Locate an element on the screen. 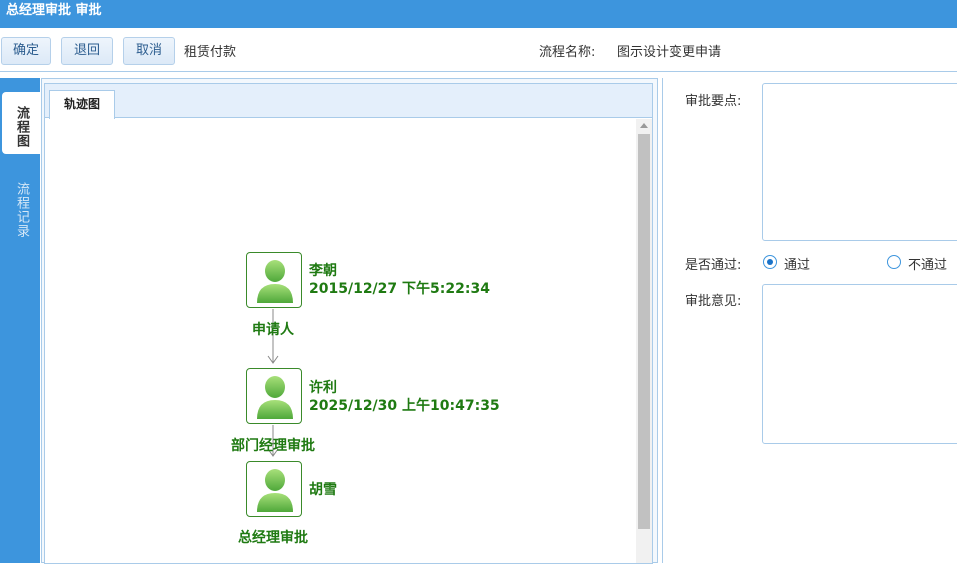 The image size is (957, 564). toolbar: 确定 退回 取消 租赁付款 流程名称: 图示设计变更申请 is located at coordinates (478, 51).